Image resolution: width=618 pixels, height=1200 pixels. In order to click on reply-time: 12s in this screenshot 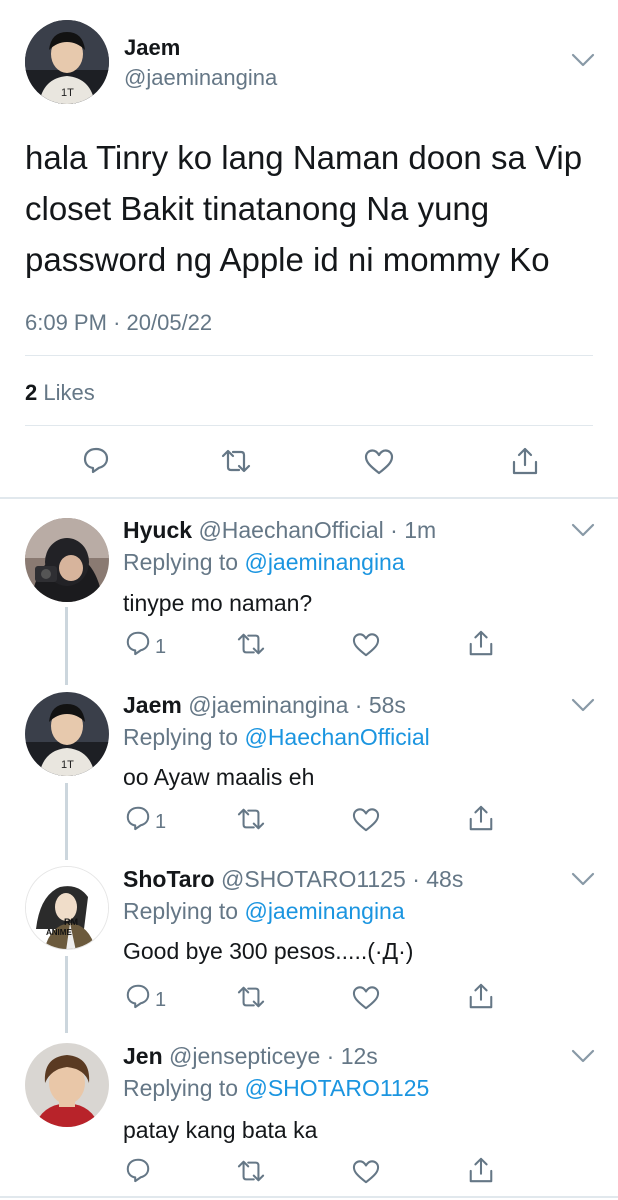, I will do `click(359, 1056)`.